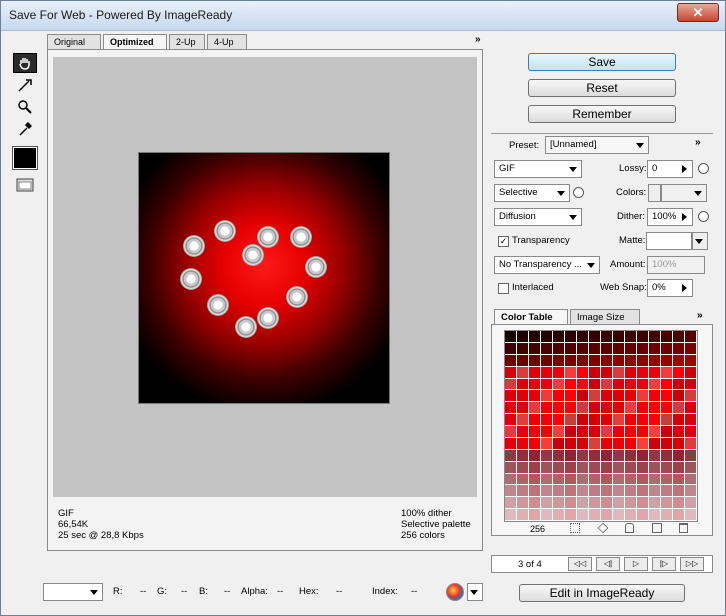  I want to click on reduction-mask-icon, so click(578, 192).